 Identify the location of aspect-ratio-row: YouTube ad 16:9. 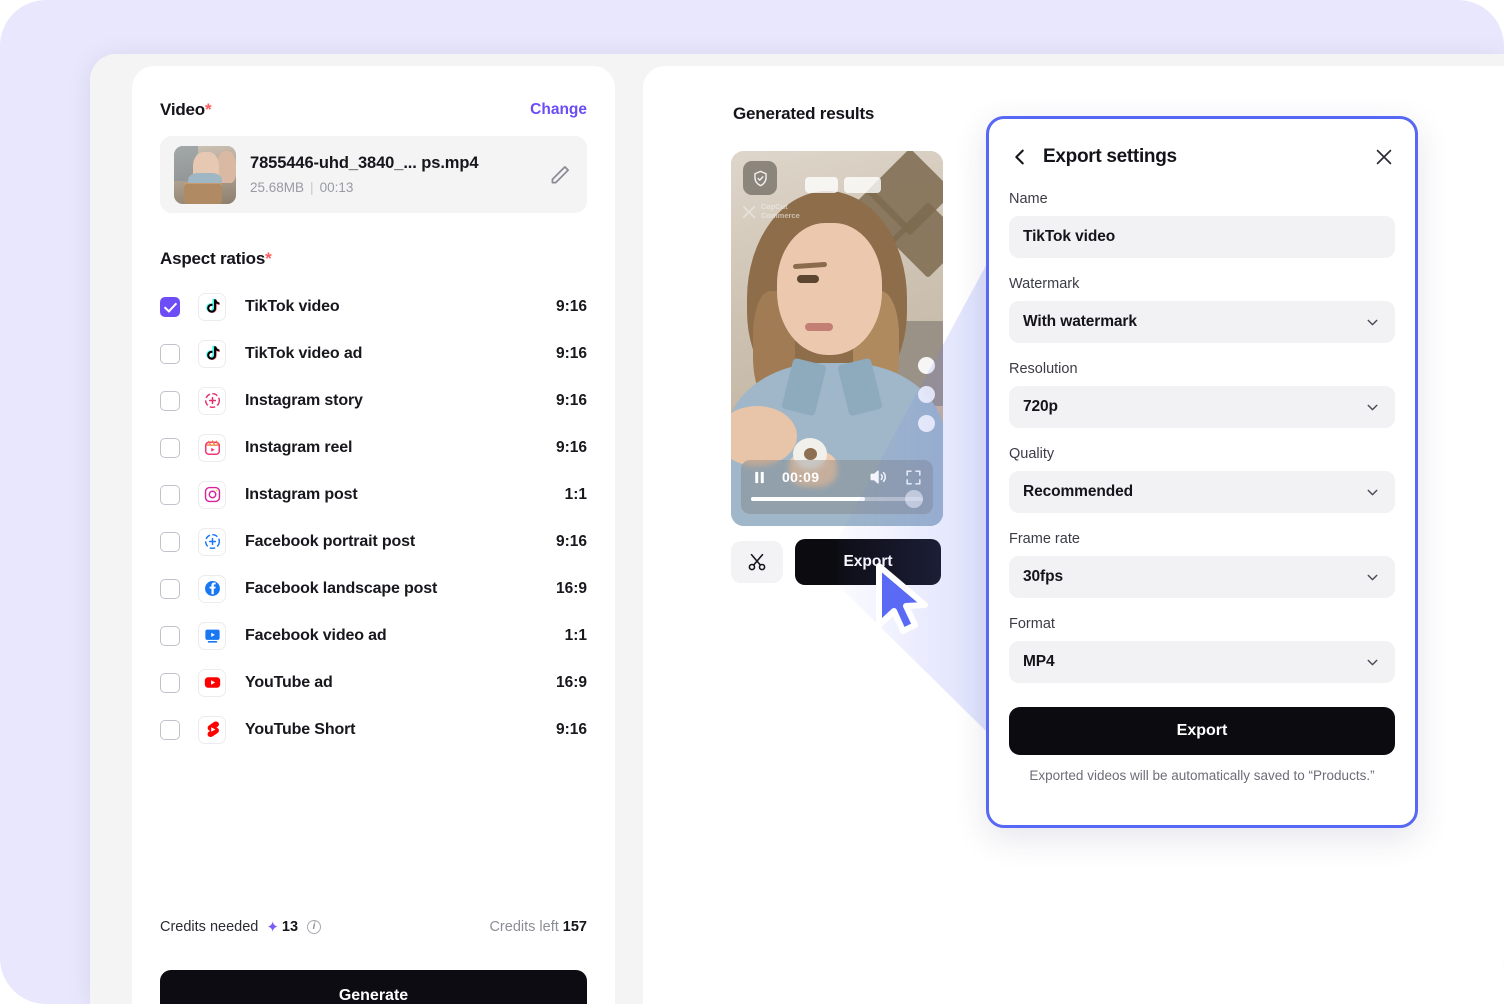
(373, 682).